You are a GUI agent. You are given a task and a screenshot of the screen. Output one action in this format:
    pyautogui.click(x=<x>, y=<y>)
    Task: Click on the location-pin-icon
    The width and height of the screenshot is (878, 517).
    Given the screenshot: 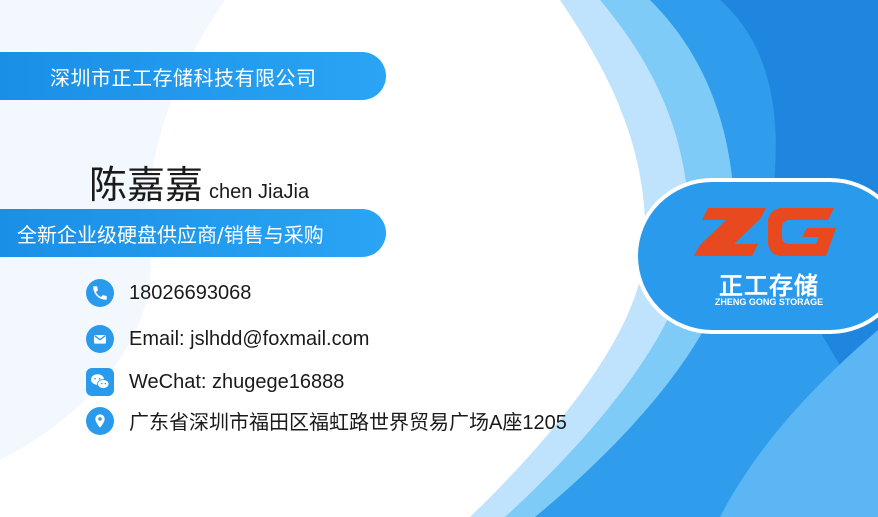 What is the action you would take?
    pyautogui.click(x=100, y=420)
    